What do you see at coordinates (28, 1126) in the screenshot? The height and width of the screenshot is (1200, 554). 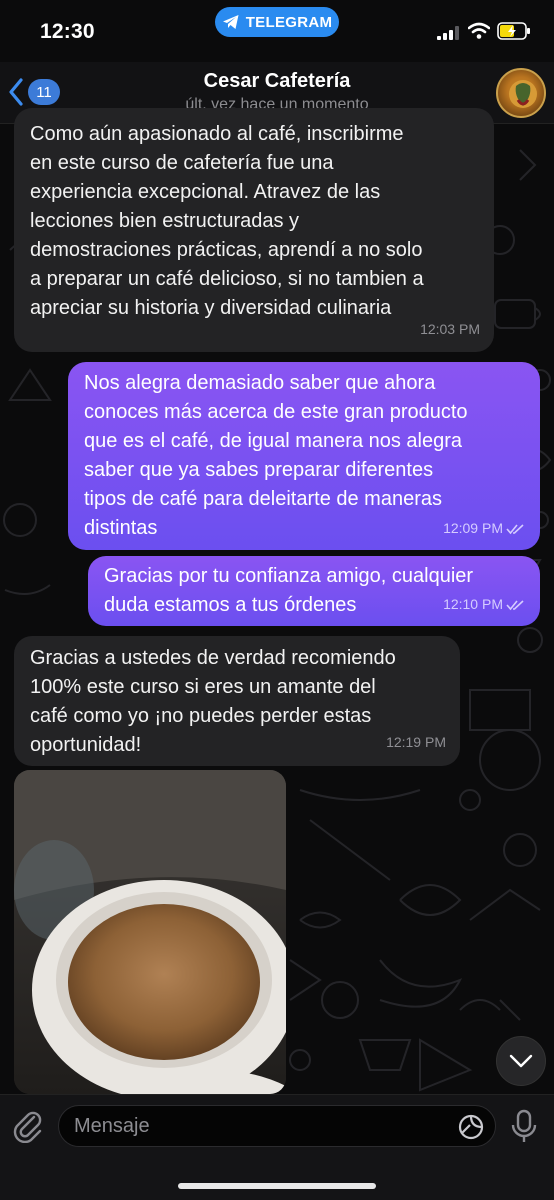 I see `attach-paperclip-icon` at bounding box center [28, 1126].